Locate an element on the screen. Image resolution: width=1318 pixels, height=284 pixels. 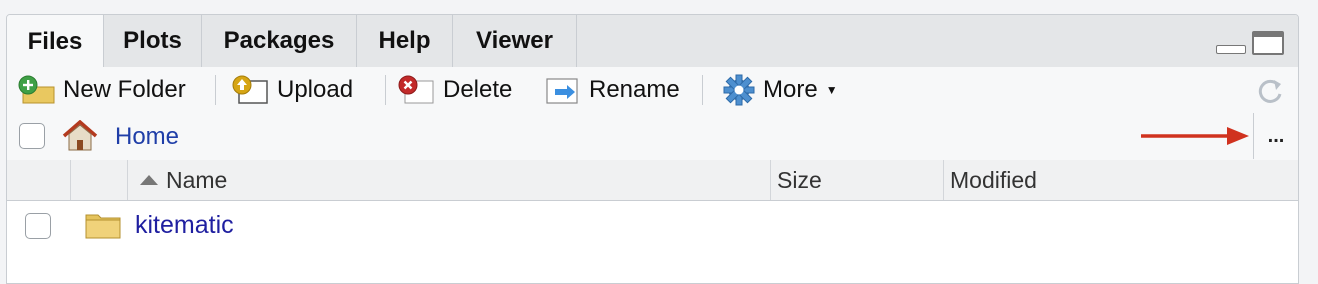
more-button: More ▼ is located at coordinates (779, 90).